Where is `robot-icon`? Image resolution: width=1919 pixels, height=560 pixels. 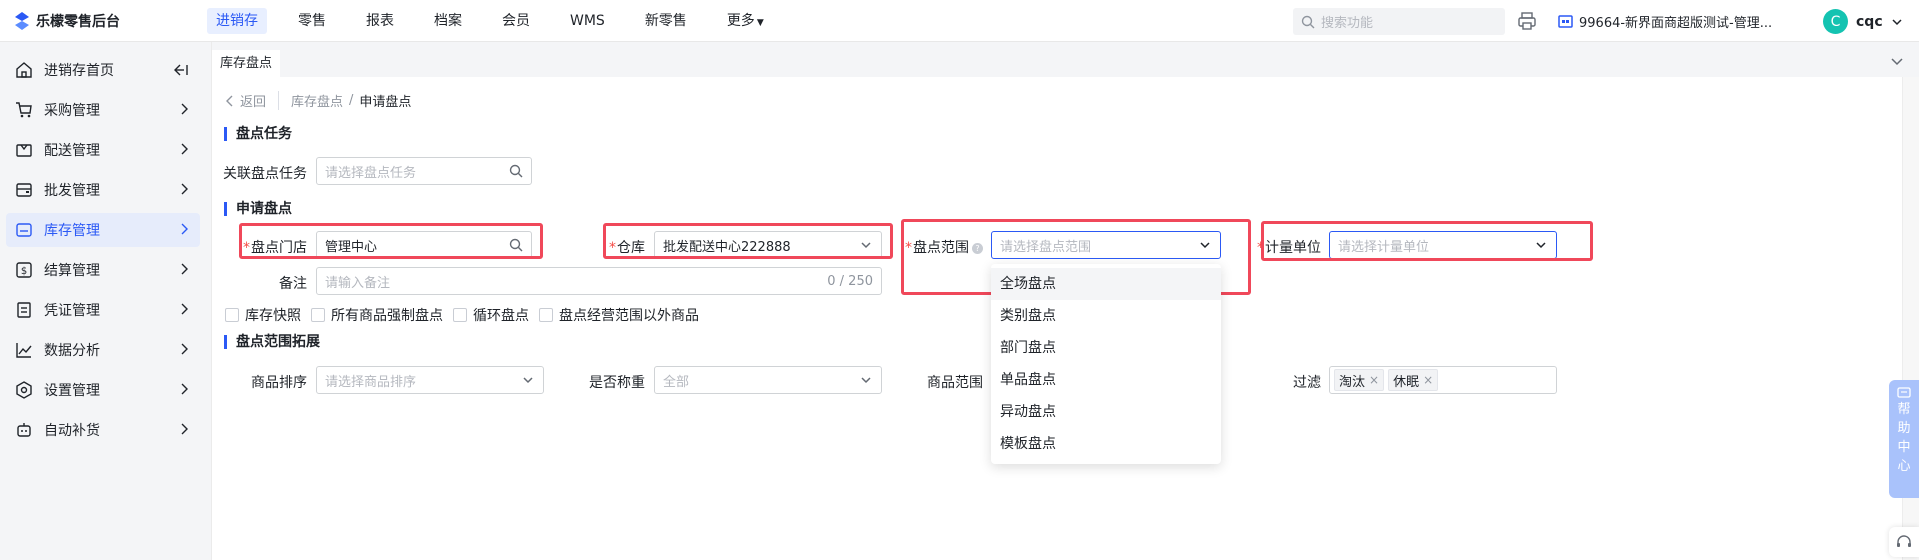
robot-icon is located at coordinates (24, 430).